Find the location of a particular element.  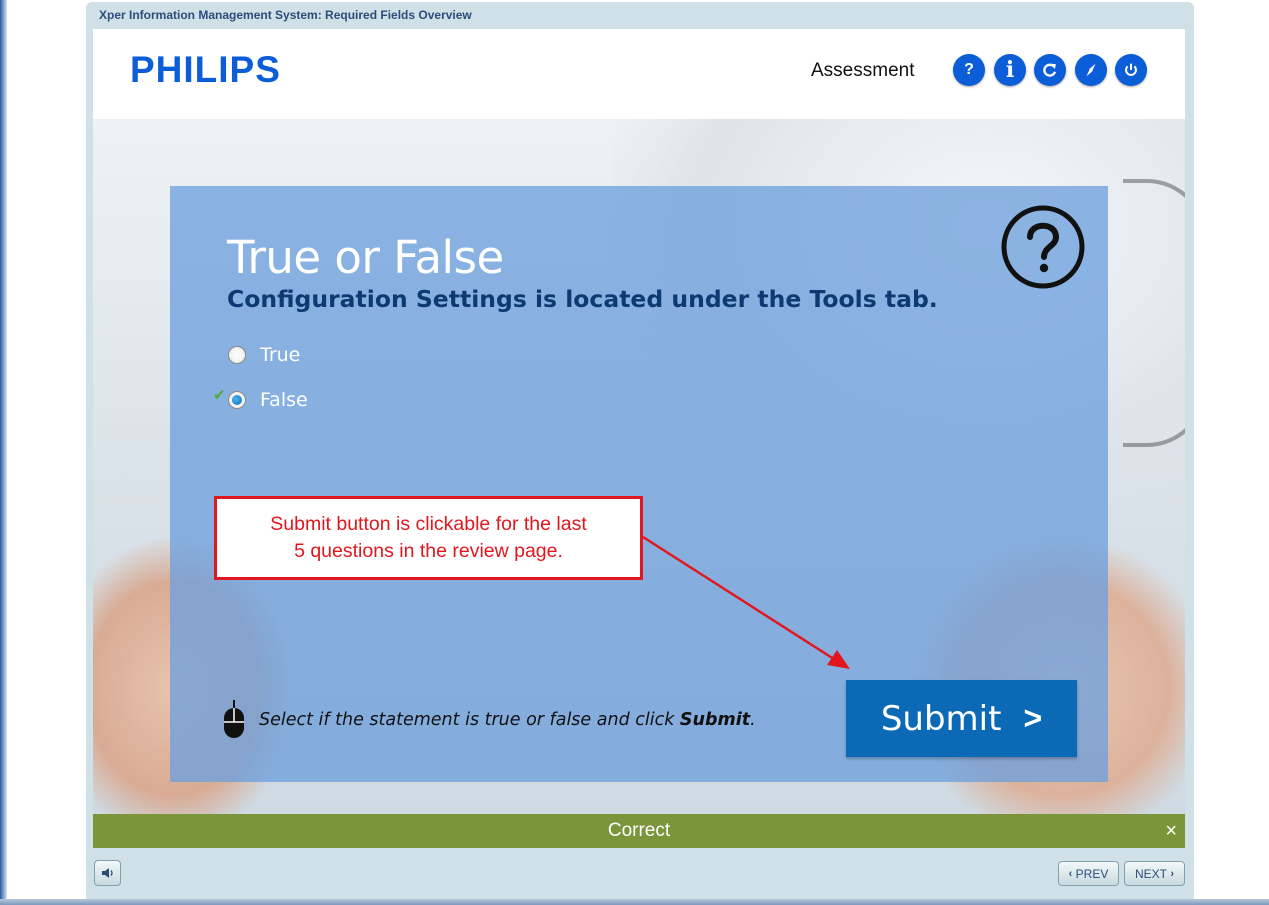

prev-button: ‹ PREV is located at coordinates (1088, 873).